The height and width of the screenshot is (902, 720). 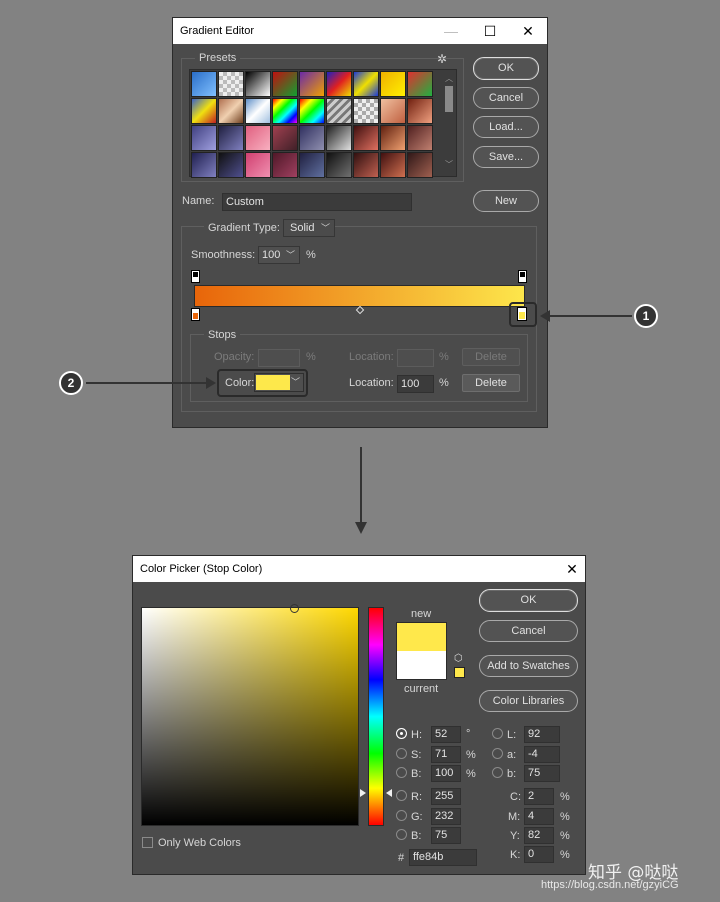 I want to click on k-input: 0, so click(x=539, y=854).